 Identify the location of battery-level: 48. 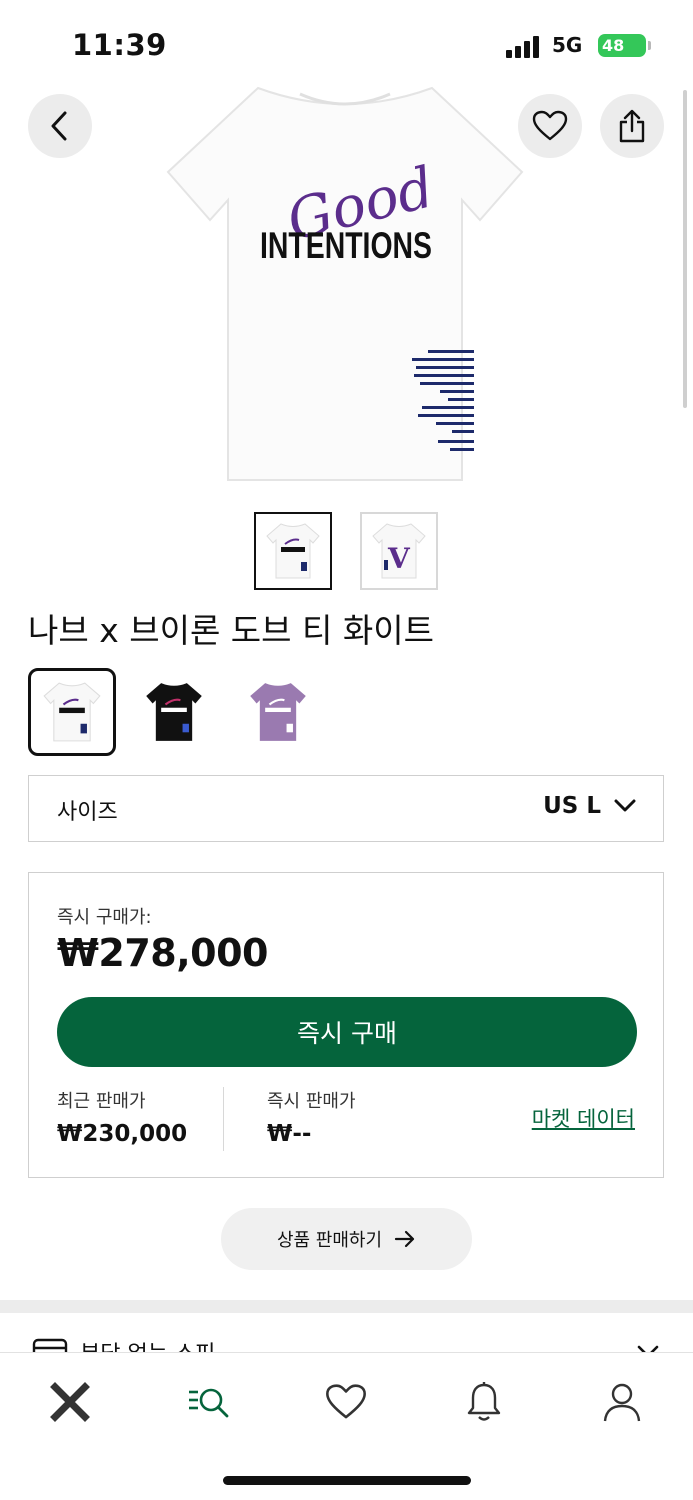
(613, 45).